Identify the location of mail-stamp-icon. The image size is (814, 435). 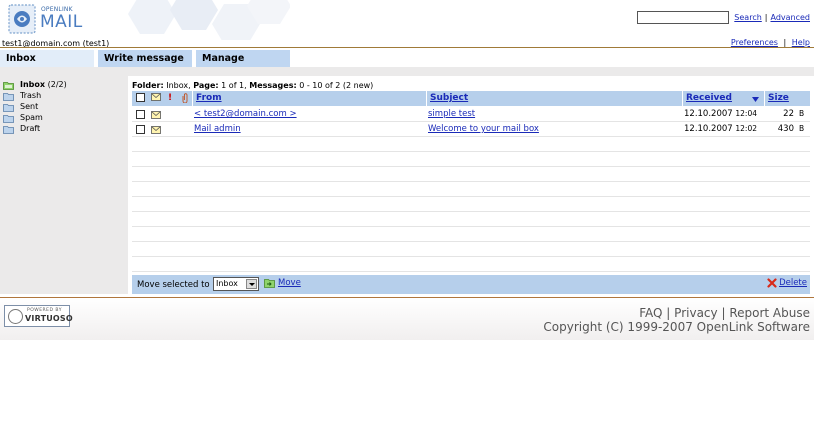
(22, 19).